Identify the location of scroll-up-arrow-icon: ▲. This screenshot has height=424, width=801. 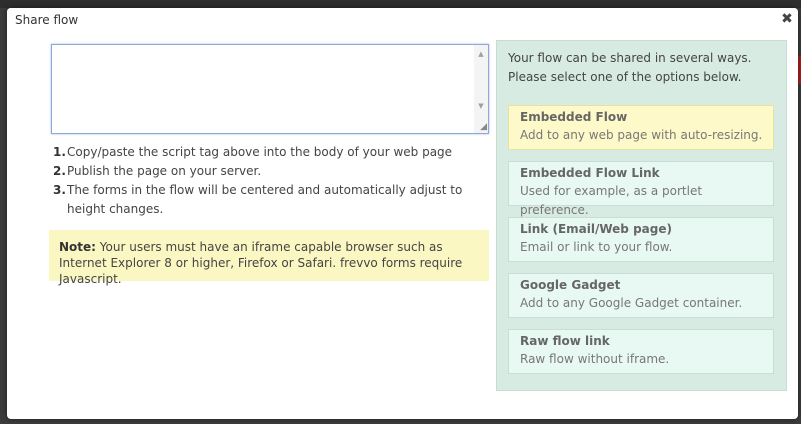
(481, 54).